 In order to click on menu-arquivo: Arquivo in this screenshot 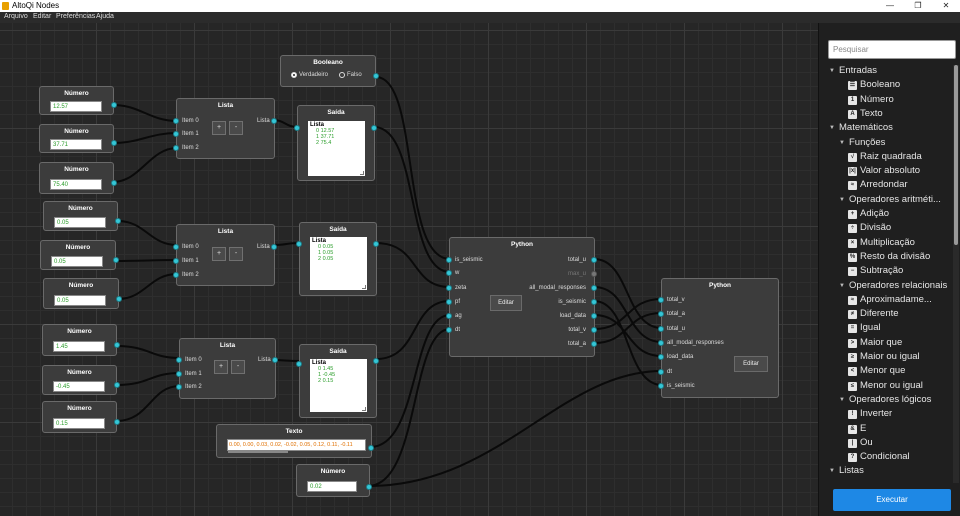, I will do `click(16, 16)`.